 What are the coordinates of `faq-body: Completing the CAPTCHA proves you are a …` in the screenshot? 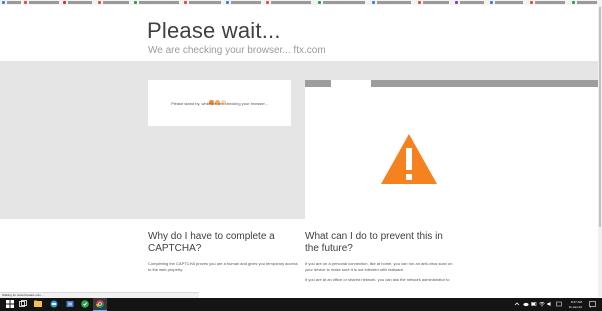 It's located at (223, 266).